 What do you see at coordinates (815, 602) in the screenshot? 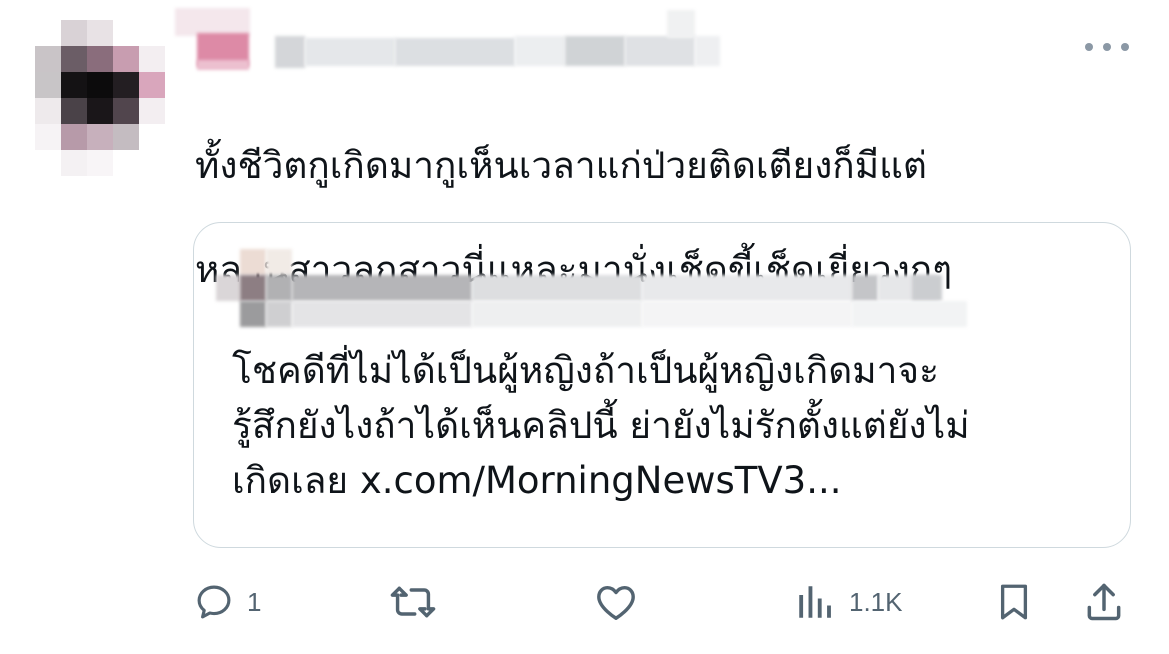
I see `views-icon` at bounding box center [815, 602].